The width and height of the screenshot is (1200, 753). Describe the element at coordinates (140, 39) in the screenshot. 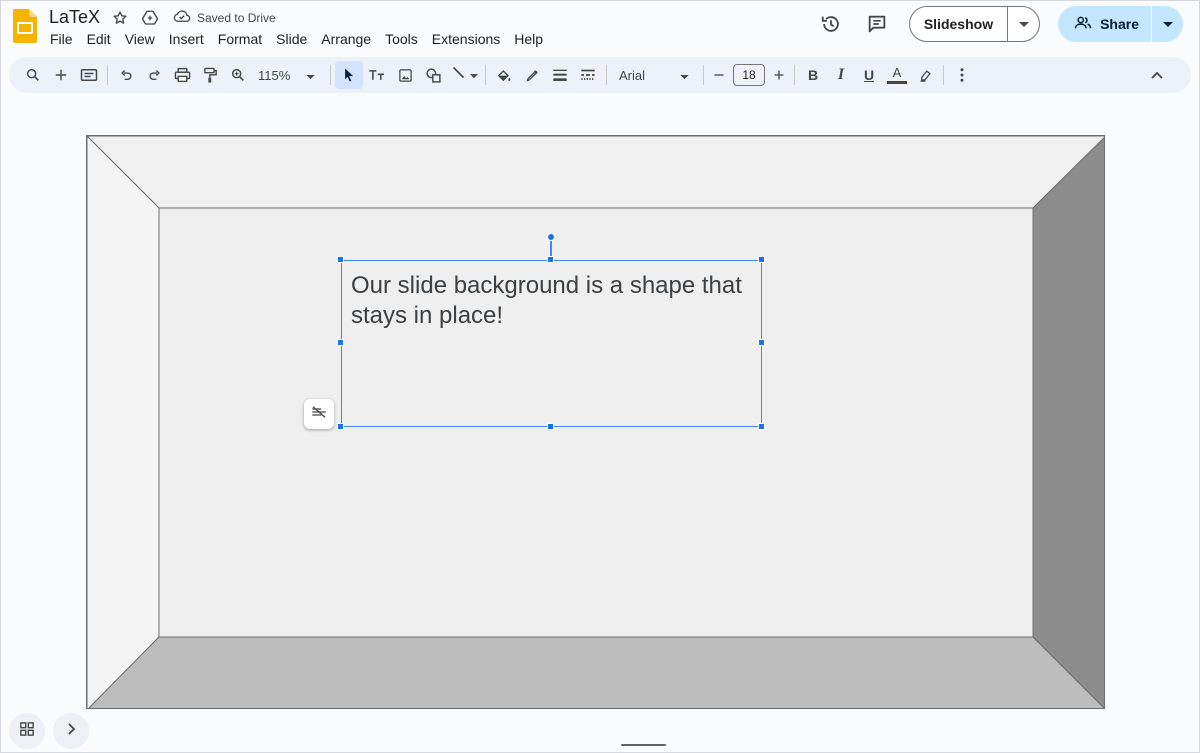

I see `menu-view: View` at that location.